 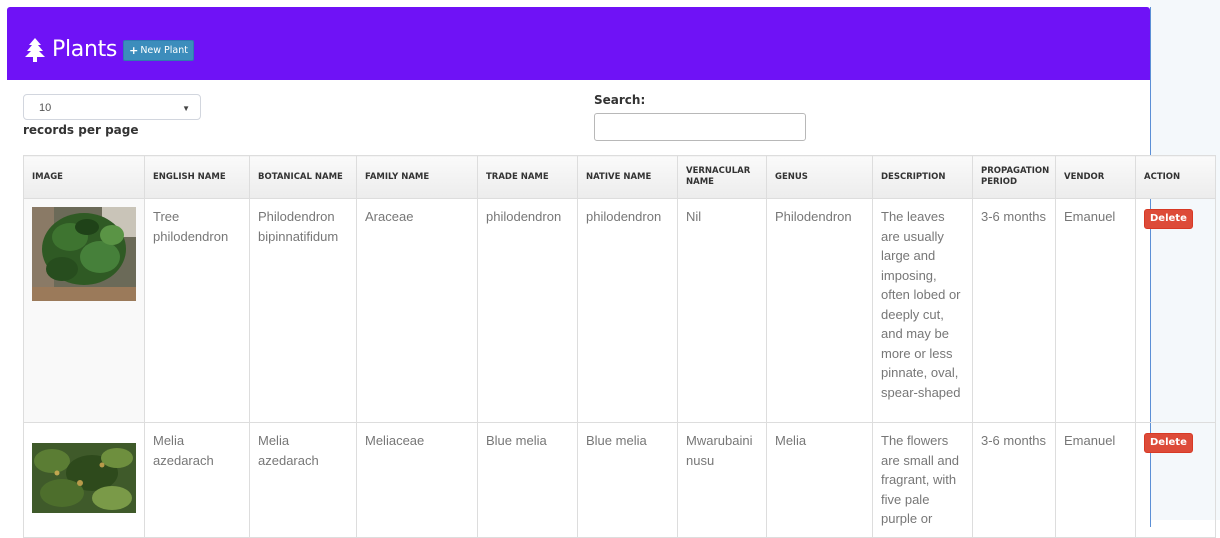 I want to click on plant-image-cell, so click(x=84, y=310).